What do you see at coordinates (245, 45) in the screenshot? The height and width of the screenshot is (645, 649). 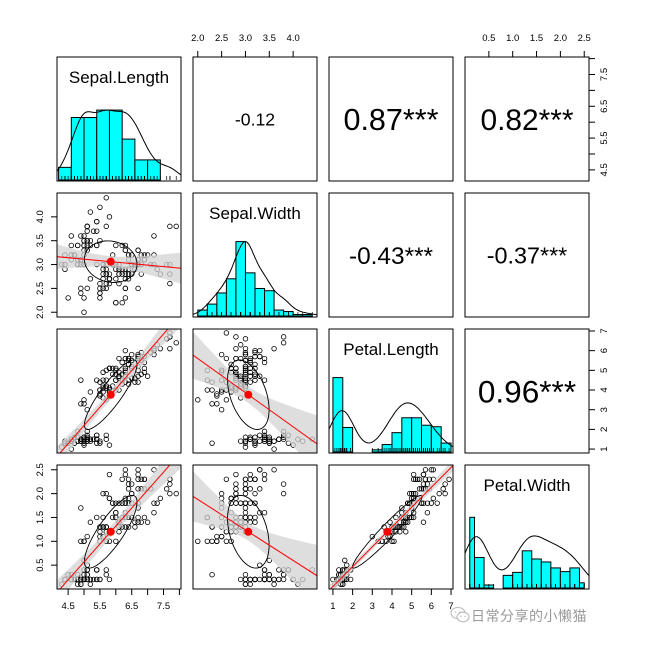 I see `axis-top-sepal-width: 2.0 2.5 3.0 3.5 4.0` at bounding box center [245, 45].